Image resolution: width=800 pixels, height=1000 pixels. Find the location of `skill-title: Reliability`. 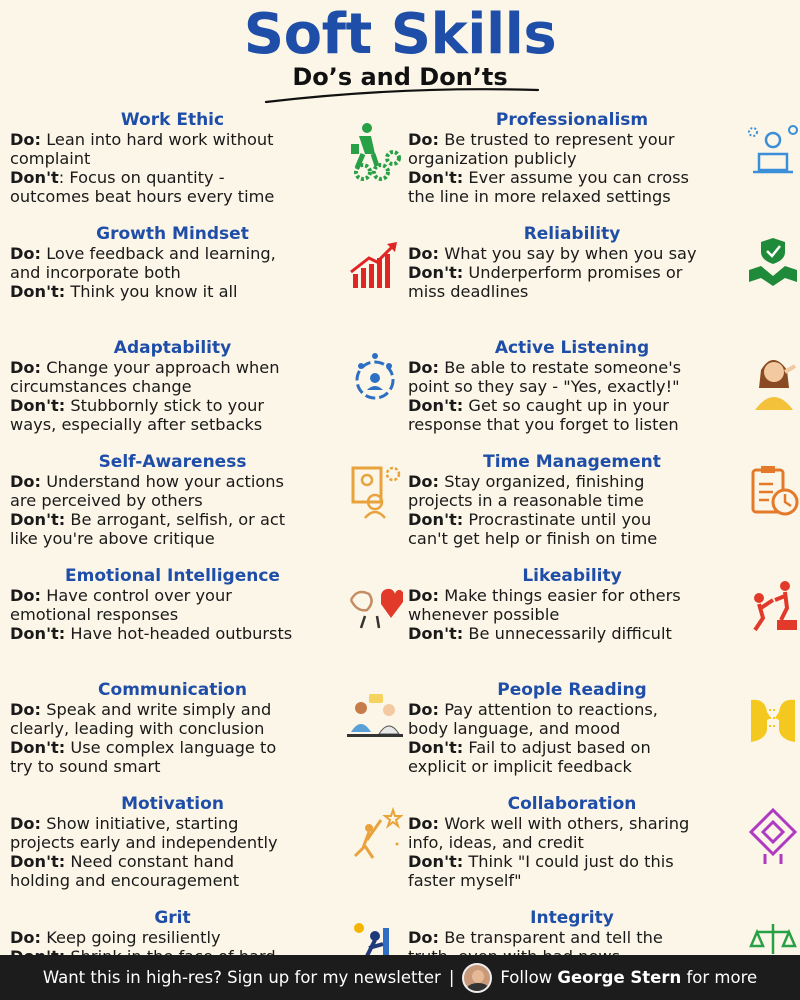

skill-title: Reliability is located at coordinates (572, 234).